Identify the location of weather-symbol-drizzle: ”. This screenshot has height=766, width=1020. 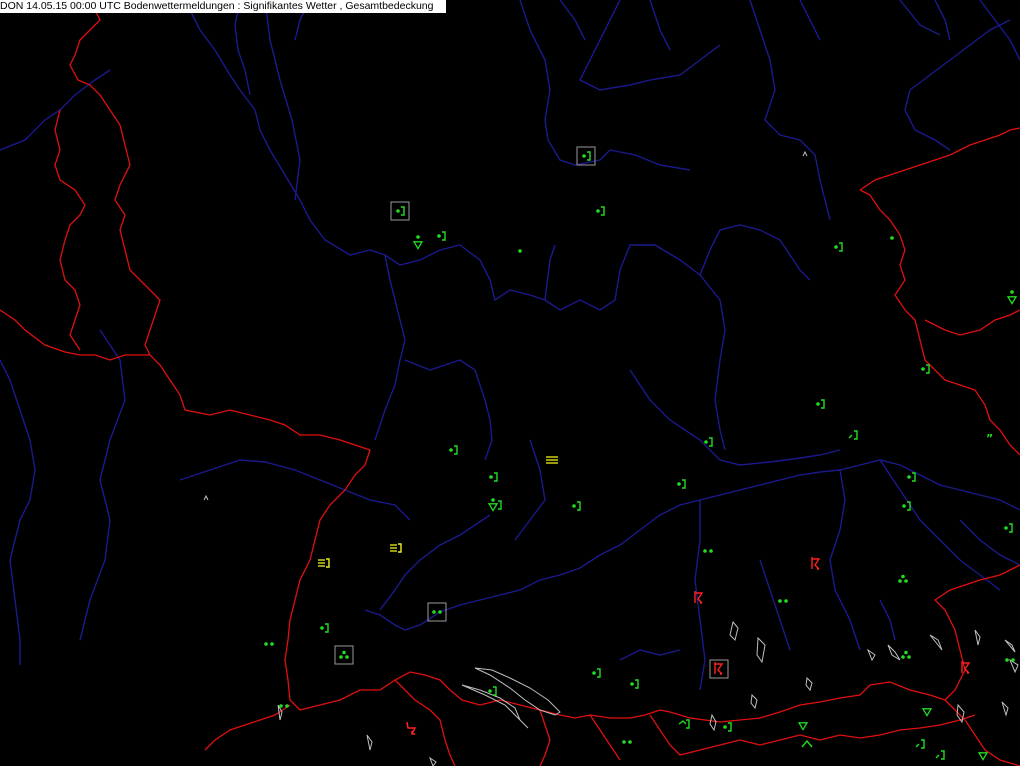
(989, 438).